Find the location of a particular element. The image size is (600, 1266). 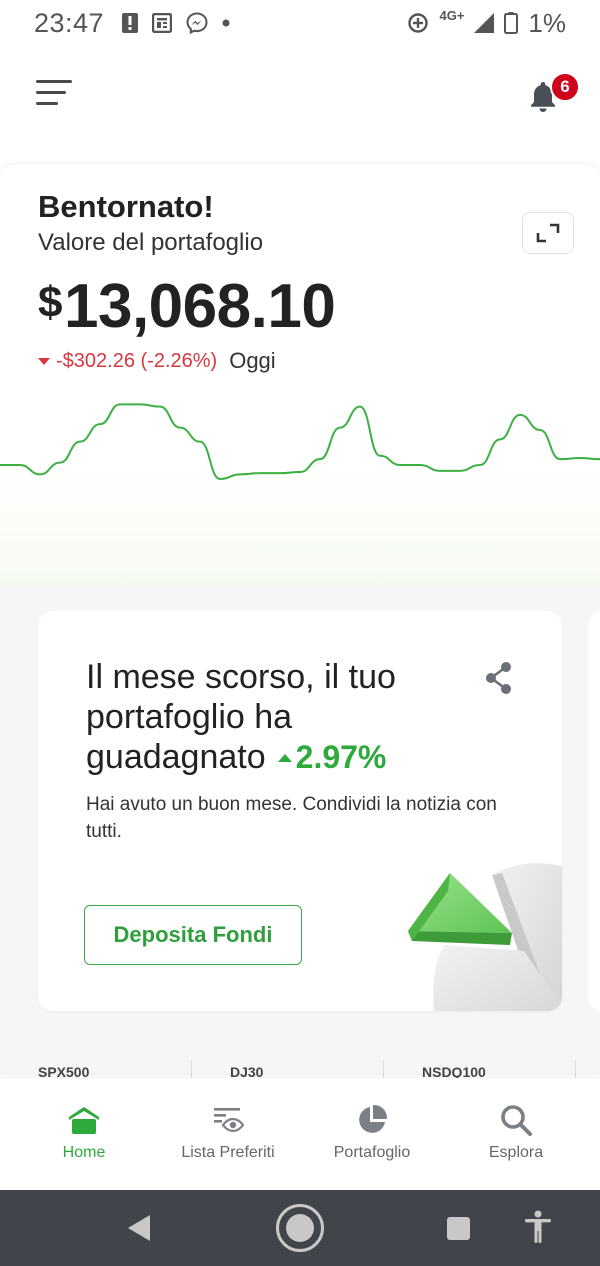

pie-chart-icon is located at coordinates (373, 1118).